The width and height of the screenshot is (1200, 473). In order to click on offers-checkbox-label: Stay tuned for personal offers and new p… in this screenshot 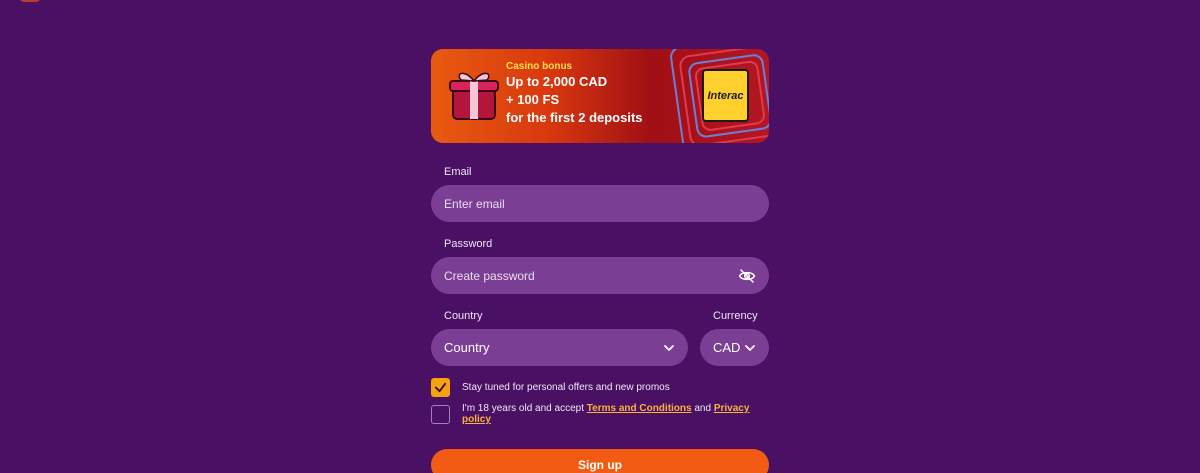, I will do `click(566, 387)`.